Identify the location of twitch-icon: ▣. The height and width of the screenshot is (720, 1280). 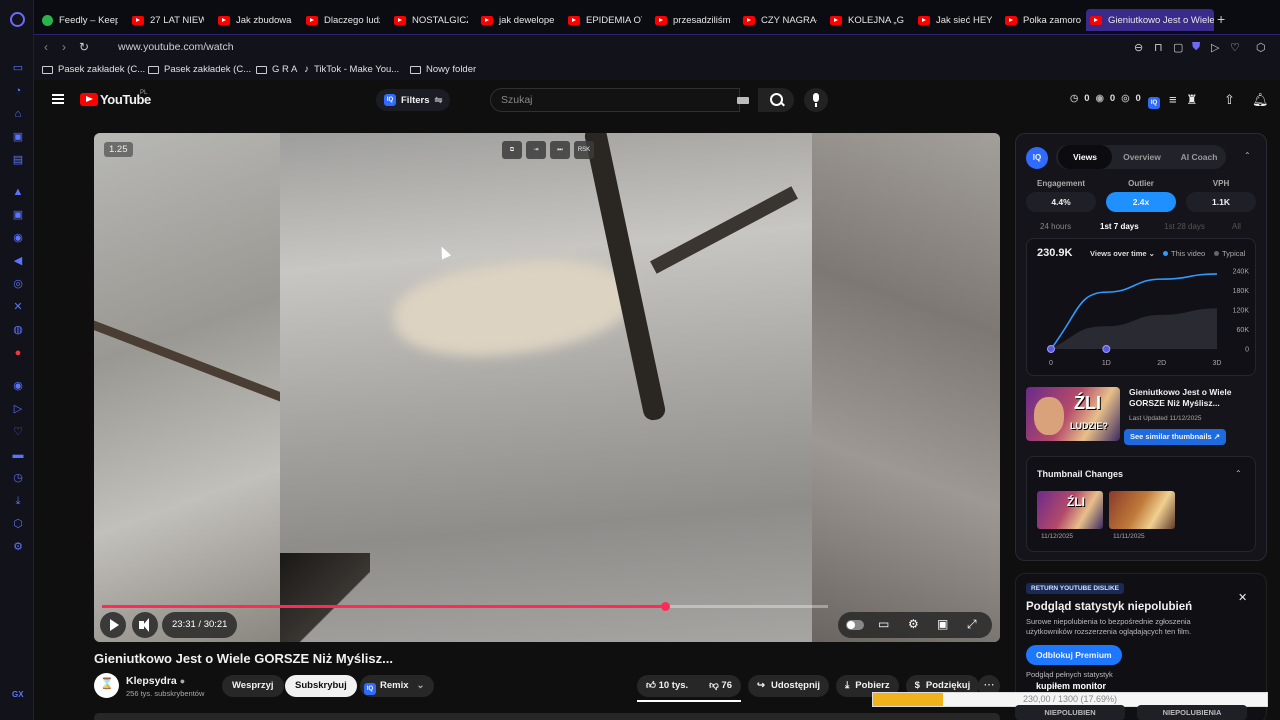
(18, 215).